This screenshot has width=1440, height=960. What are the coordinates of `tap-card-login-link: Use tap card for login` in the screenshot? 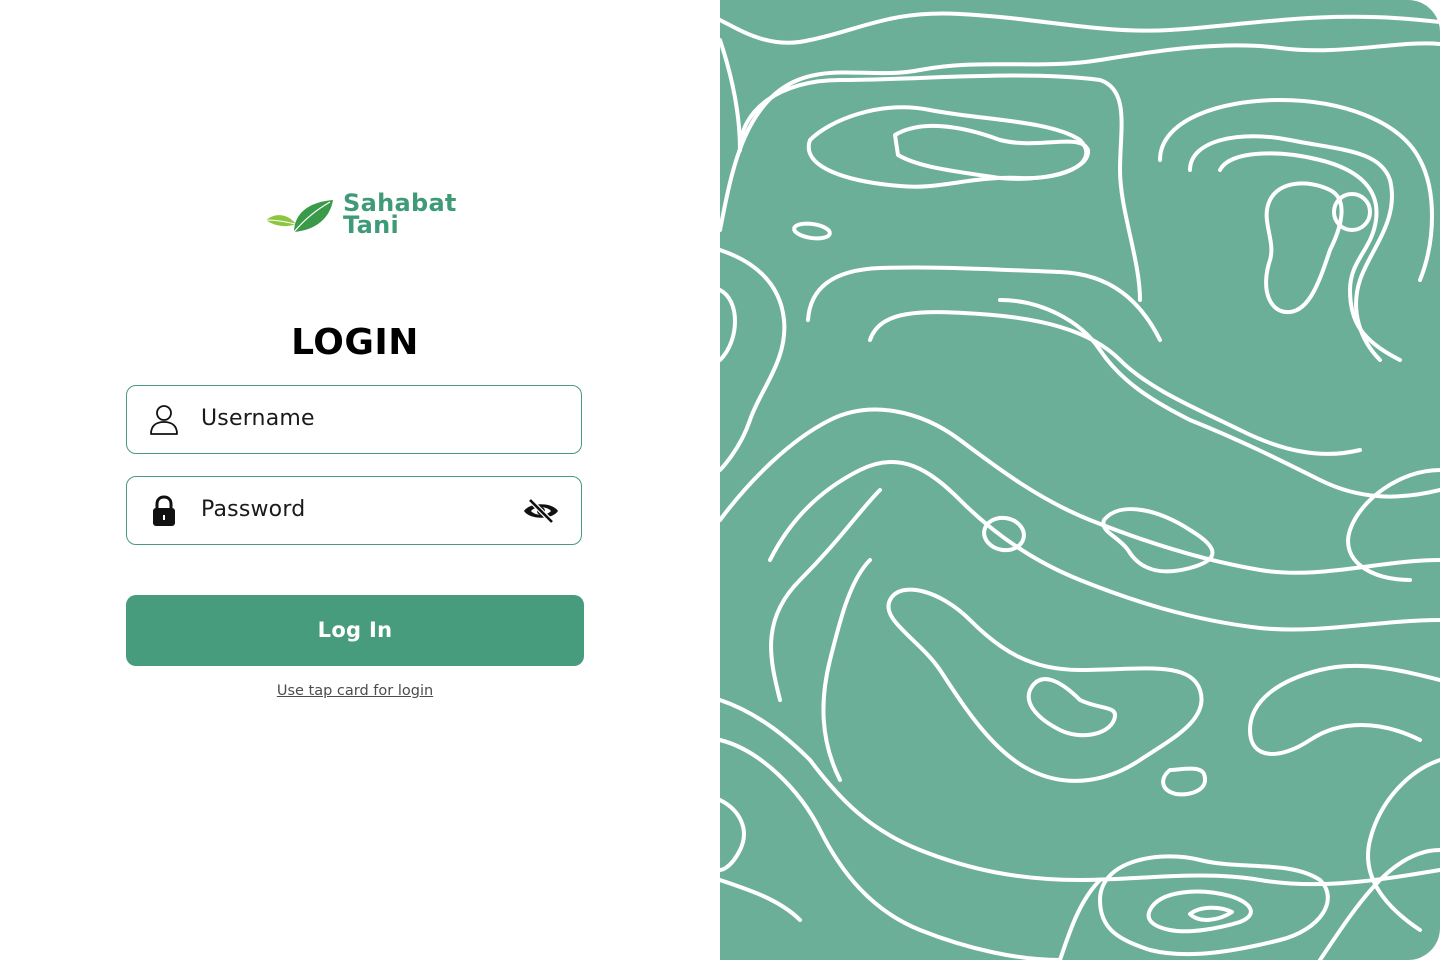 It's located at (355, 691).